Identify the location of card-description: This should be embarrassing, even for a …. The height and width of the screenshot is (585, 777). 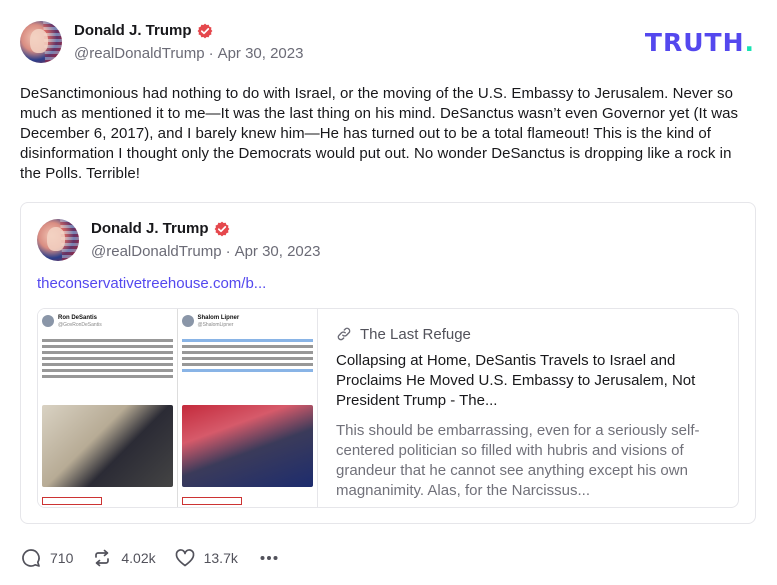
(518, 460).